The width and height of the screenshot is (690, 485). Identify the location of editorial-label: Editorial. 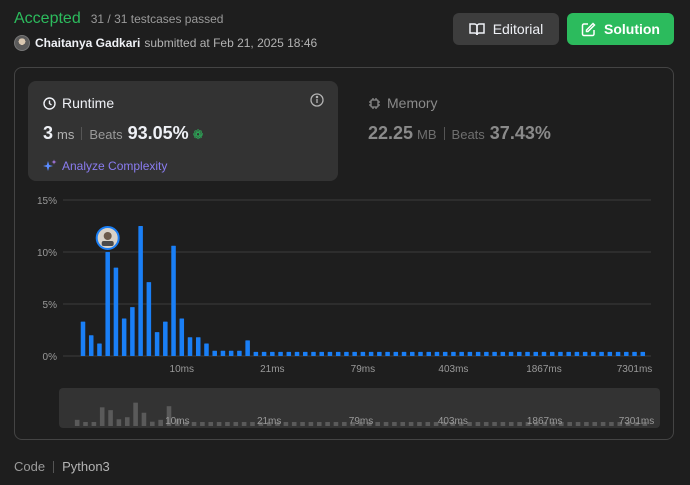
(518, 29).